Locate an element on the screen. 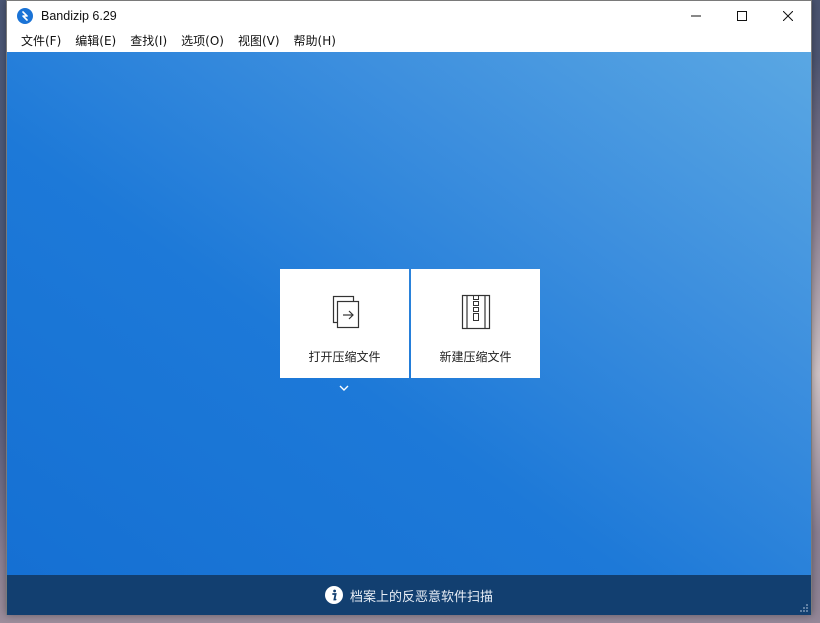  menu-help: 帮助(H) is located at coordinates (315, 41).